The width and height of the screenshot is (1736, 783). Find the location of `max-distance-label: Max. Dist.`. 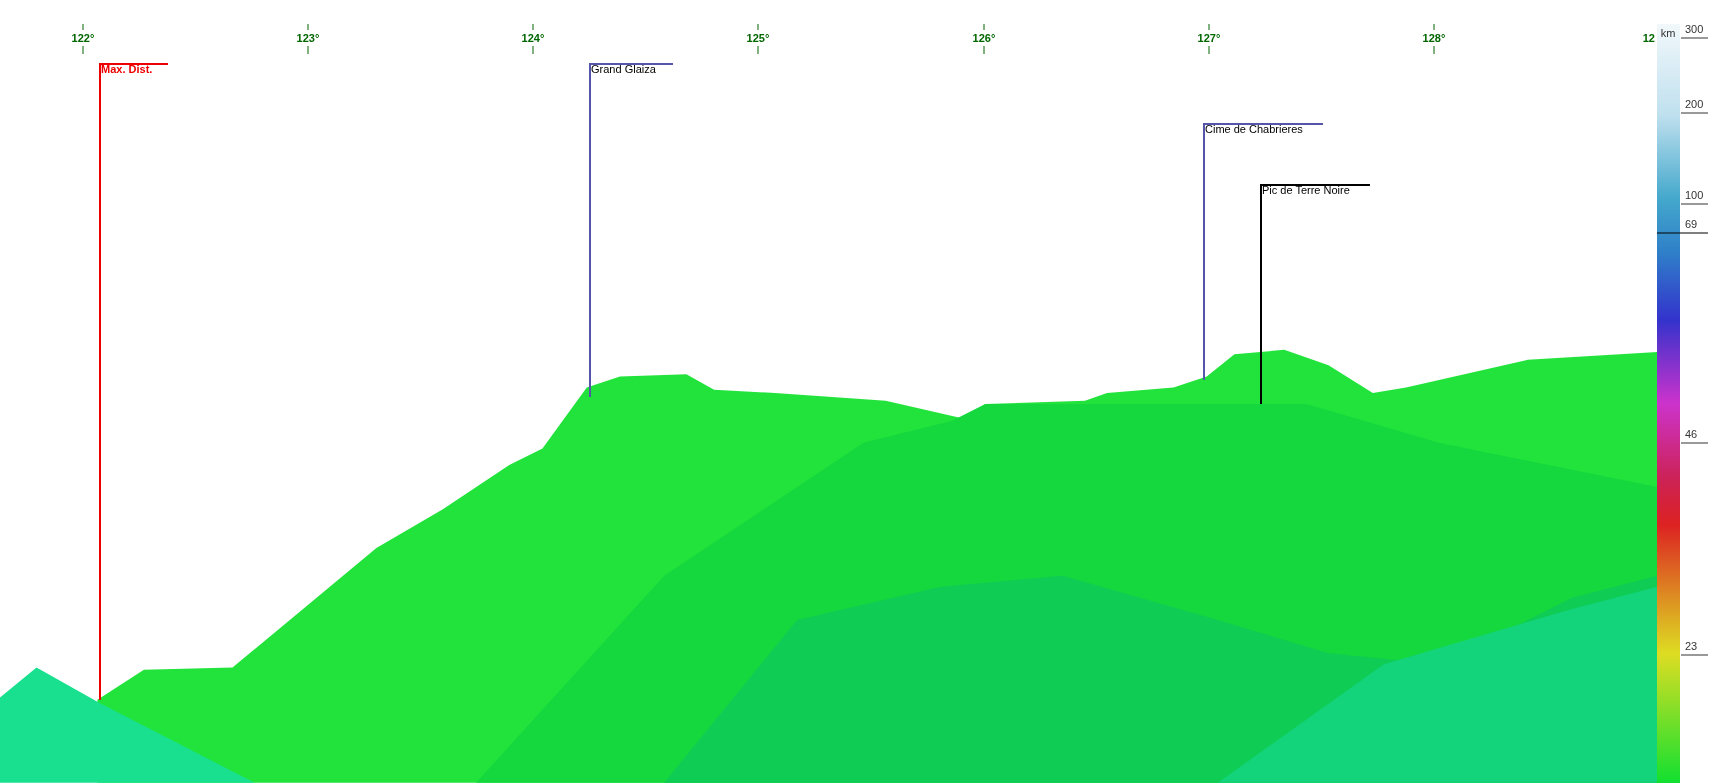

max-distance-label: Max. Dist. is located at coordinates (127, 69).